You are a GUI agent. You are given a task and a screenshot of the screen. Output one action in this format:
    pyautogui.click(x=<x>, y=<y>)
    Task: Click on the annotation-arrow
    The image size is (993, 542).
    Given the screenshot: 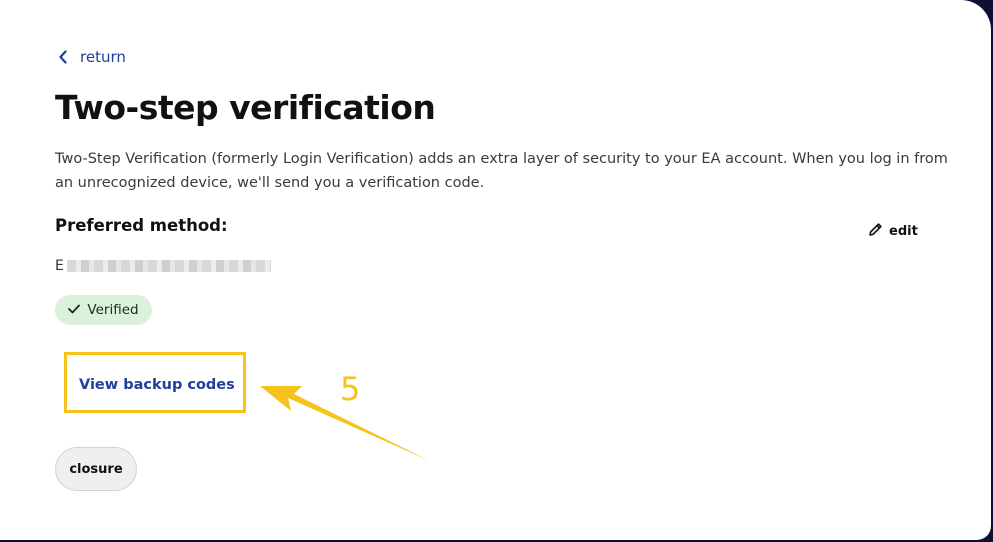 What is the action you would take?
    pyautogui.click(x=345, y=423)
    